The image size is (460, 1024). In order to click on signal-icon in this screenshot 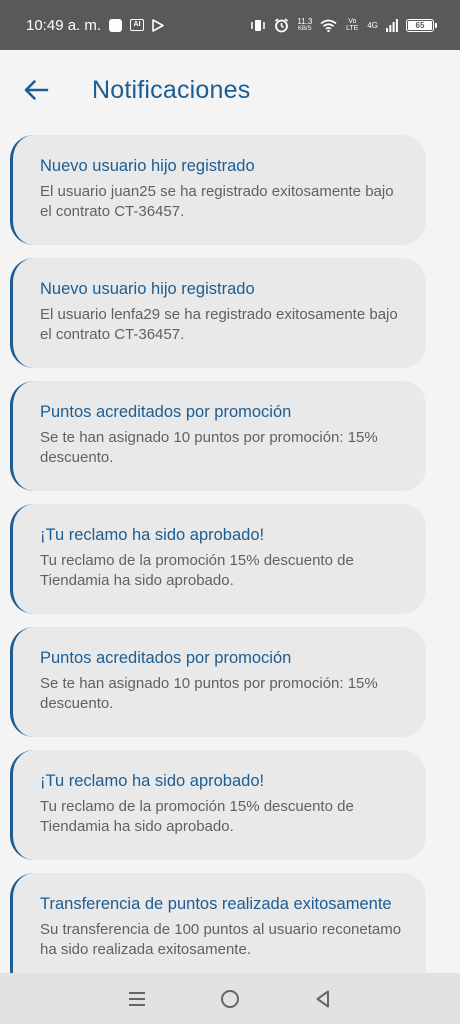, I will do `click(392, 25)`.